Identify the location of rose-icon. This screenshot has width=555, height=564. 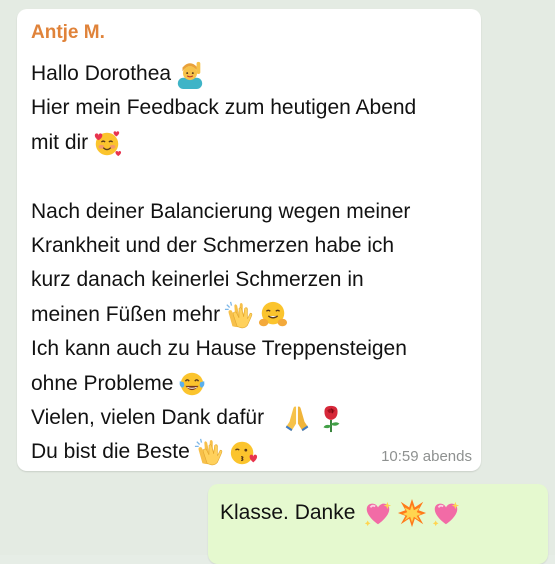
(331, 418).